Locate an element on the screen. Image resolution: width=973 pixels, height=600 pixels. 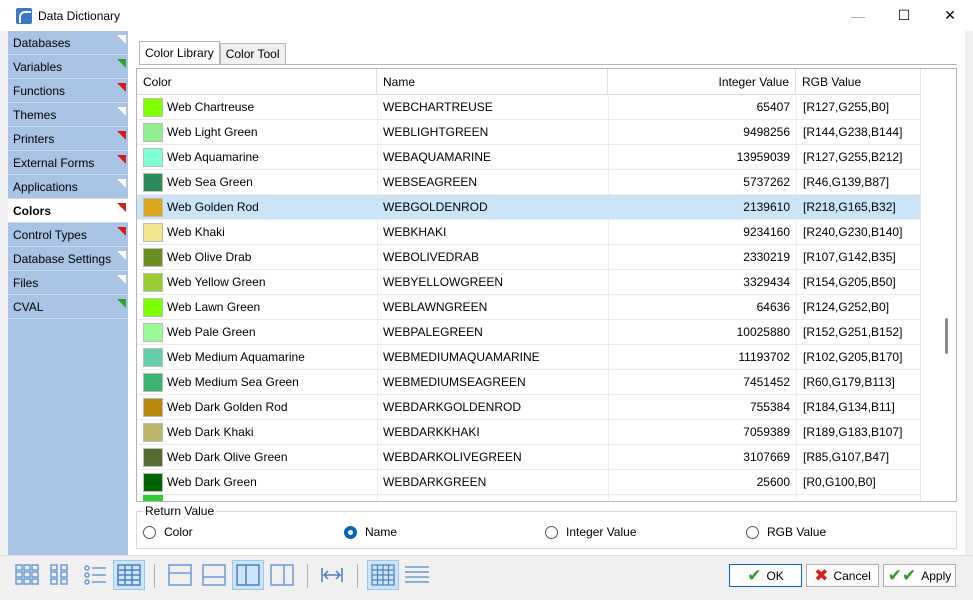
sidebar-item-cval: CVAL is located at coordinates (68, 307).